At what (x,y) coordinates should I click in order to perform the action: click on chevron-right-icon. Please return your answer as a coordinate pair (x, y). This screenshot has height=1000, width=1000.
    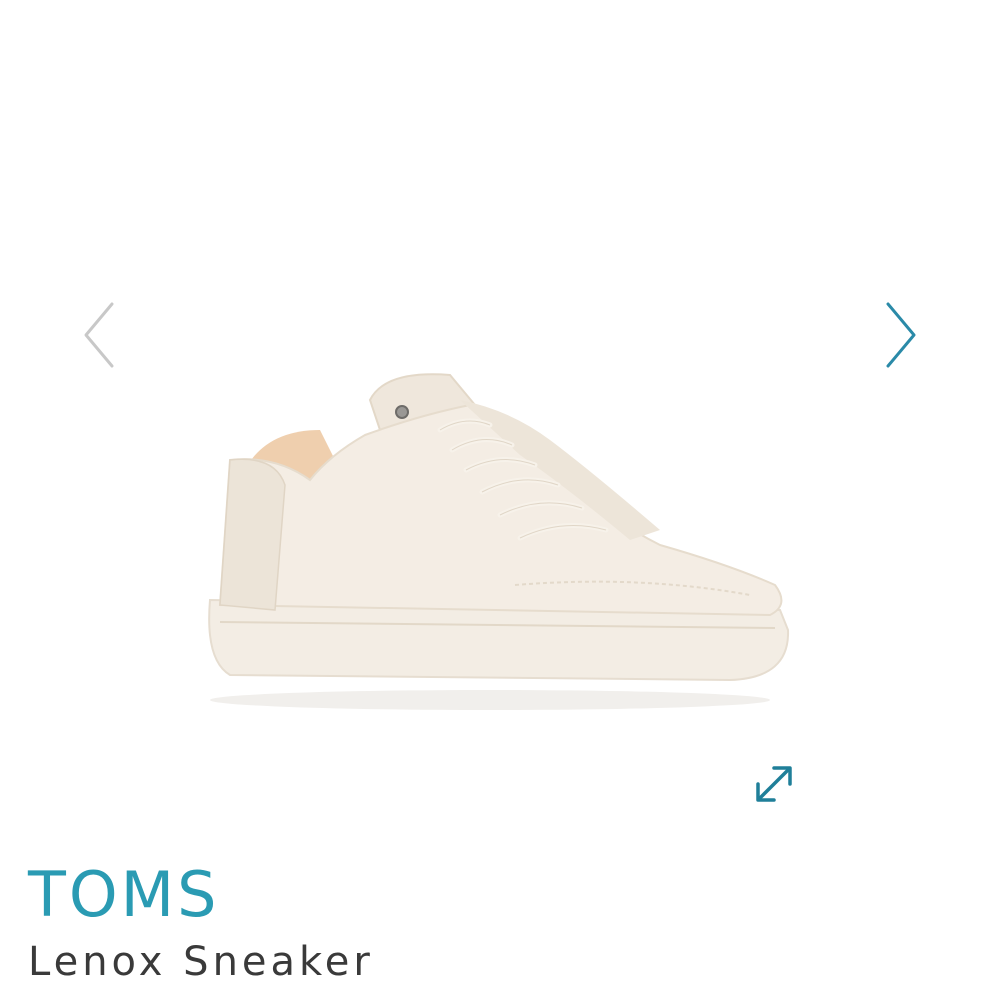
    Looking at the image, I should click on (901, 335).